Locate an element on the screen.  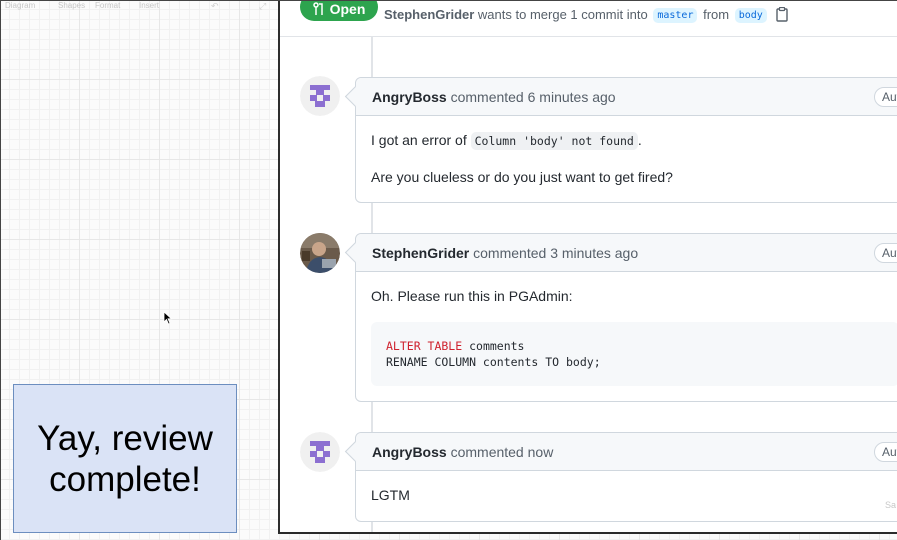
comment-timestamp: 3 minutes ago is located at coordinates (594, 253).